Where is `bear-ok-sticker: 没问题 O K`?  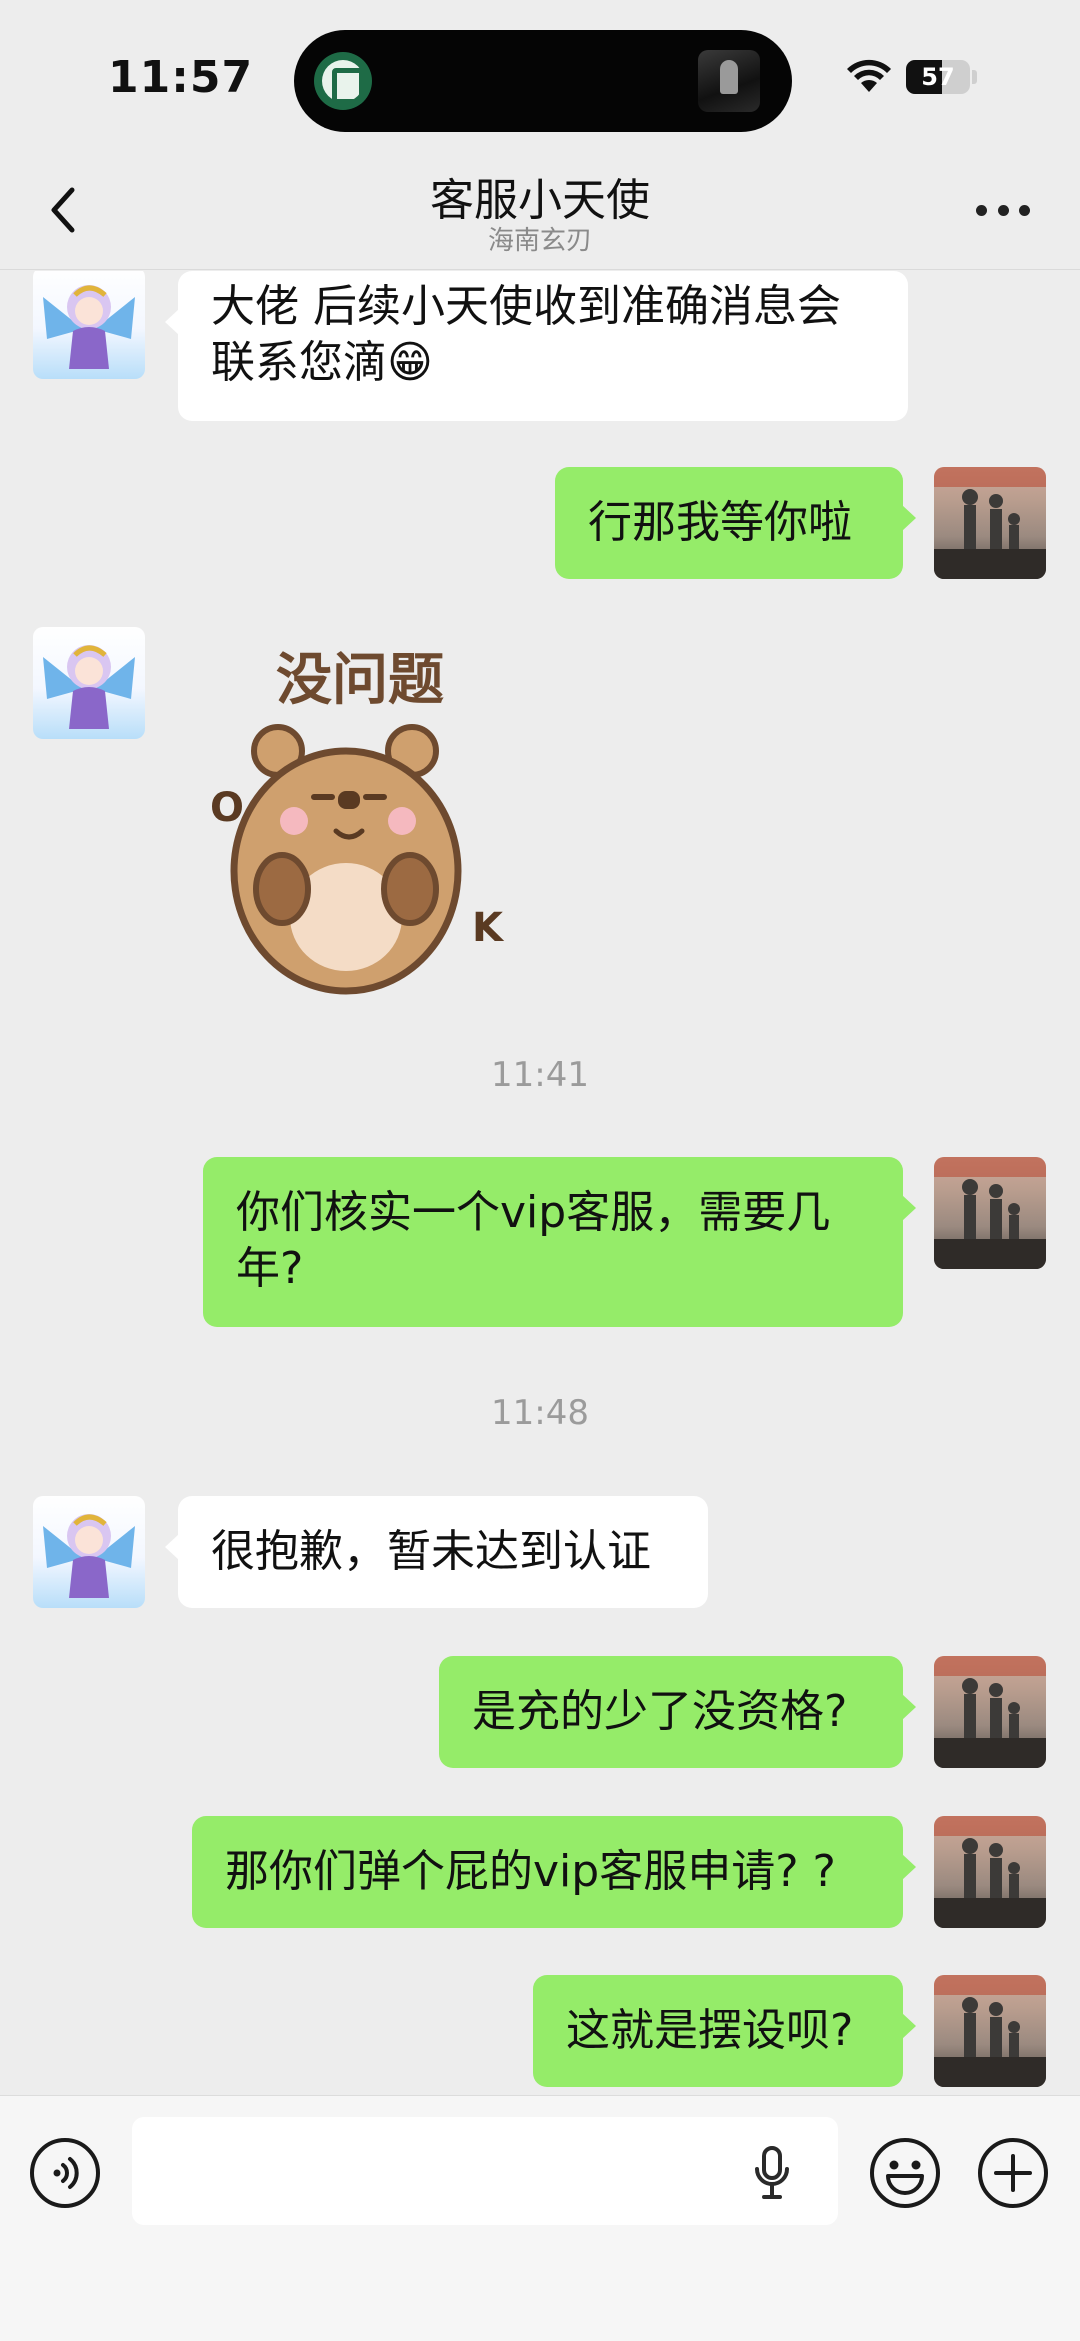
bear-ok-sticker: 没问题 O K is located at coordinates (356, 811).